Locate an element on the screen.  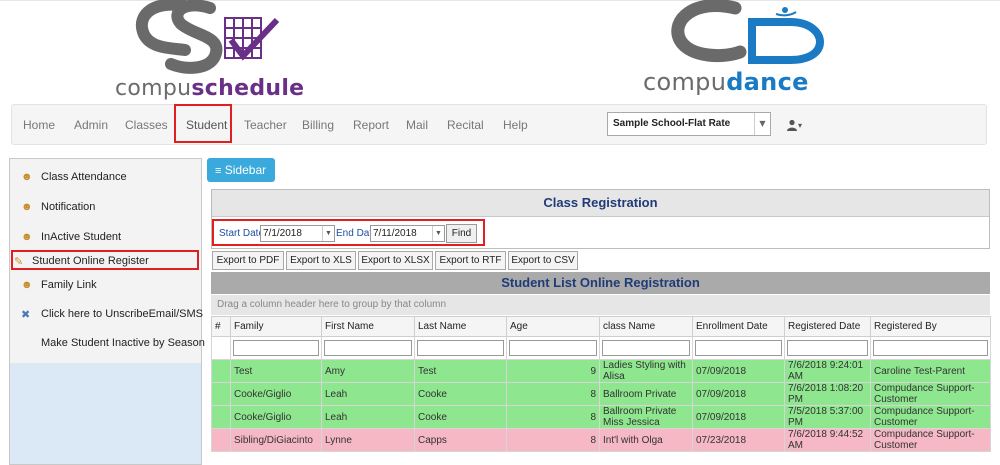
school-select: Sample School-Flat Rate ▼ is located at coordinates (689, 124).